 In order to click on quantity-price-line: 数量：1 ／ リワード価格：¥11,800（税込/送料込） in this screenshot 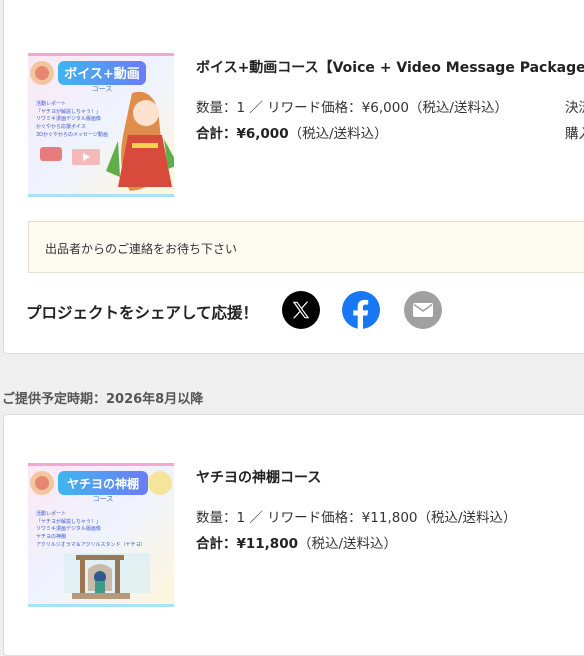, I will do `click(356, 518)`.